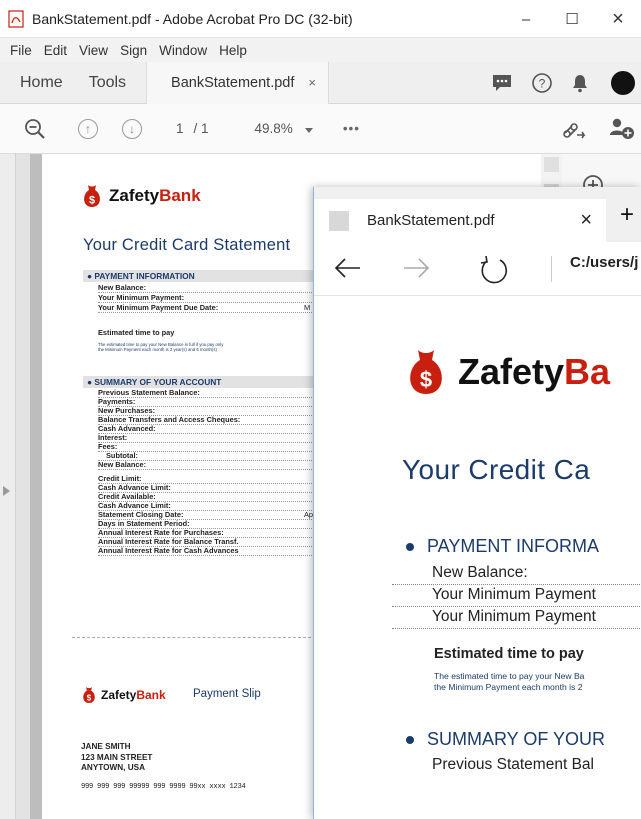 The width and height of the screenshot is (641, 819). What do you see at coordinates (309, 514) in the screenshot?
I see `closing-date-value: Ap` at bounding box center [309, 514].